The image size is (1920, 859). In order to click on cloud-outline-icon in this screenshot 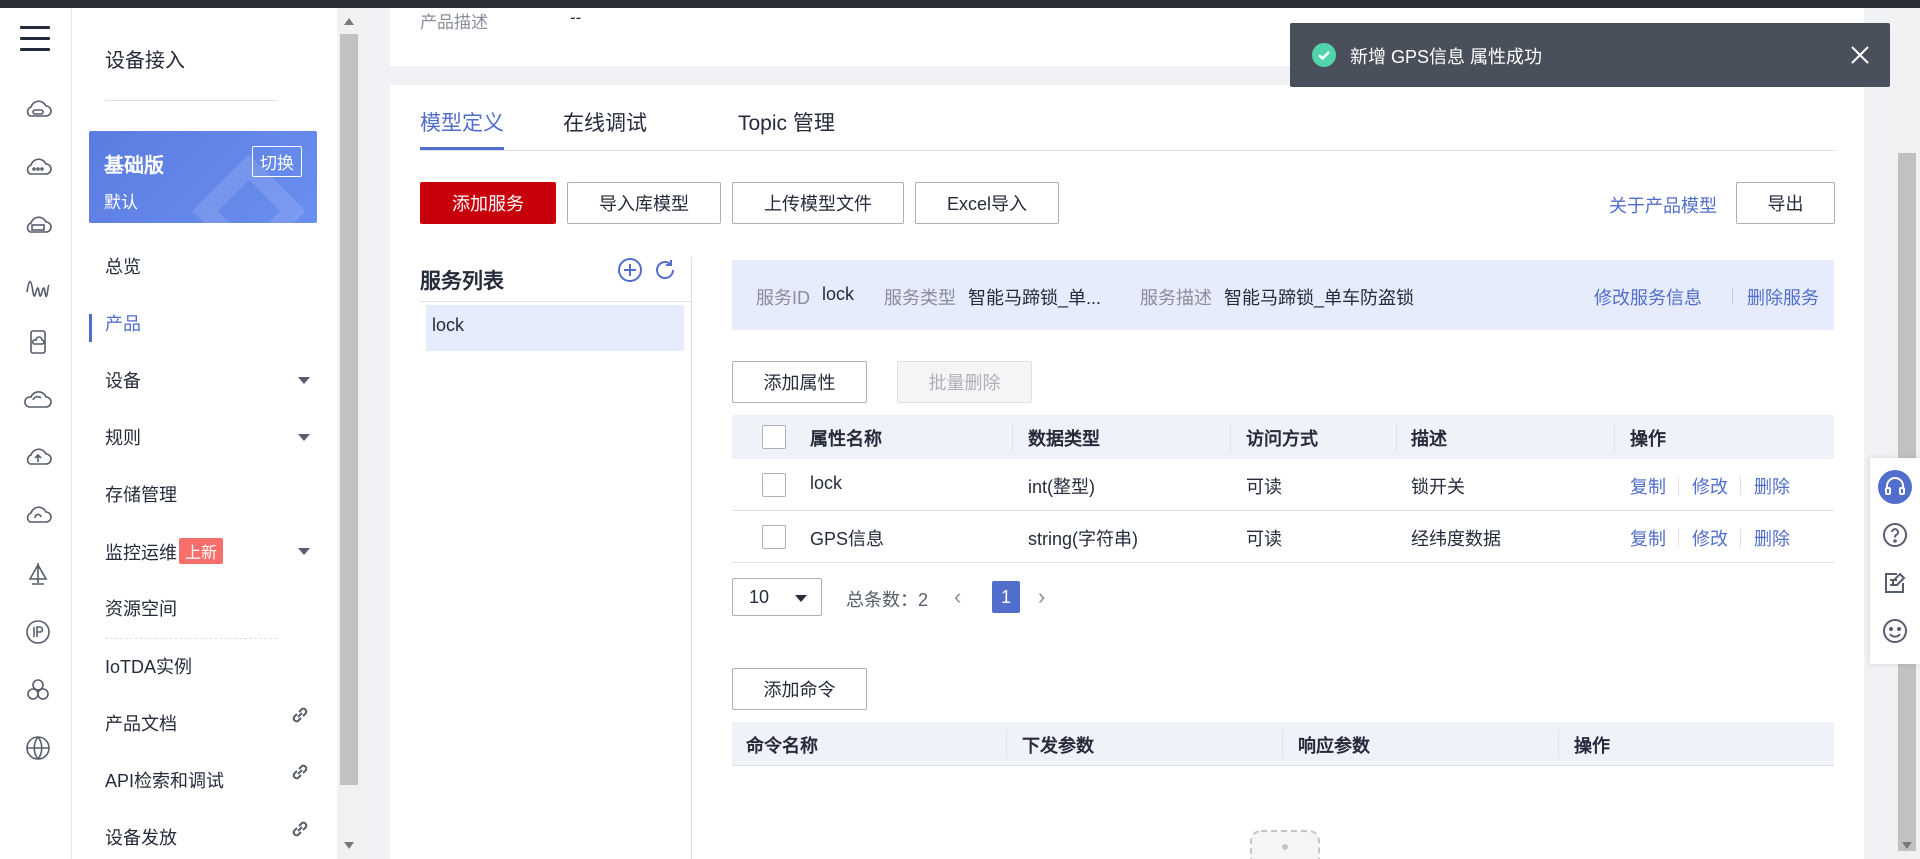, I will do `click(38, 400)`.